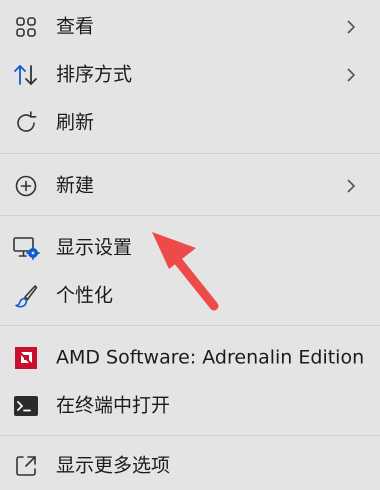 This screenshot has height=490, width=380. What do you see at coordinates (26, 186) in the screenshot?
I see `plus-circle-icon` at bounding box center [26, 186].